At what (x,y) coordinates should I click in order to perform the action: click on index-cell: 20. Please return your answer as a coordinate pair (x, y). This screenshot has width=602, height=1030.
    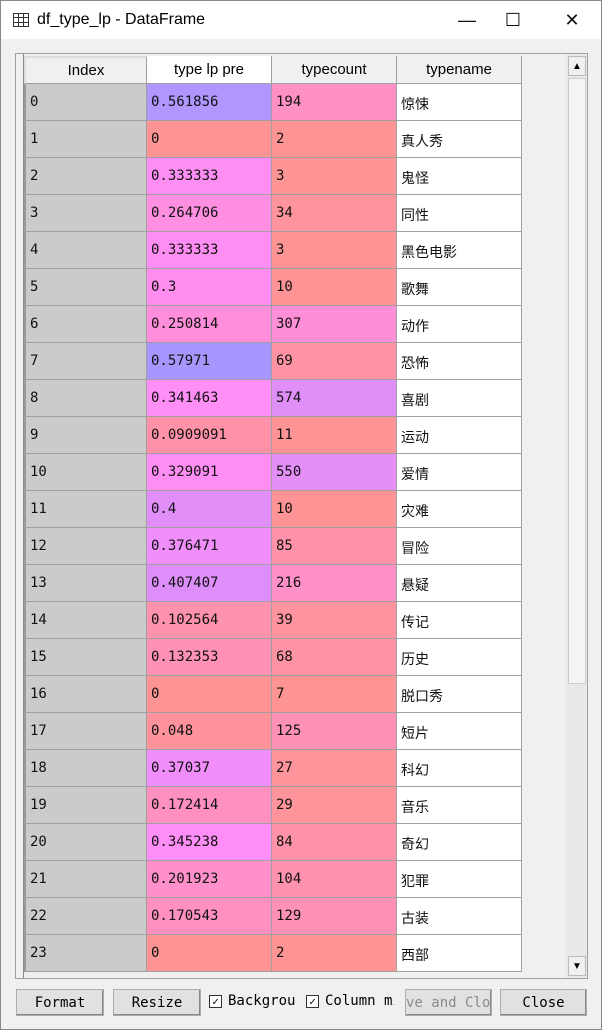
    Looking at the image, I should click on (85, 842).